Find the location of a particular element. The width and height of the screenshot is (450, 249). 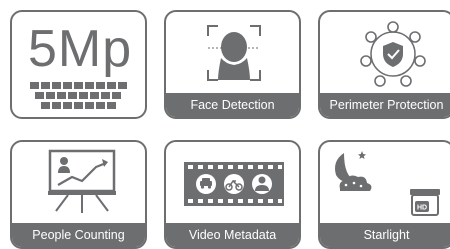

perimeter-protection-tile: Perimeter Protection is located at coordinates (384, 64).